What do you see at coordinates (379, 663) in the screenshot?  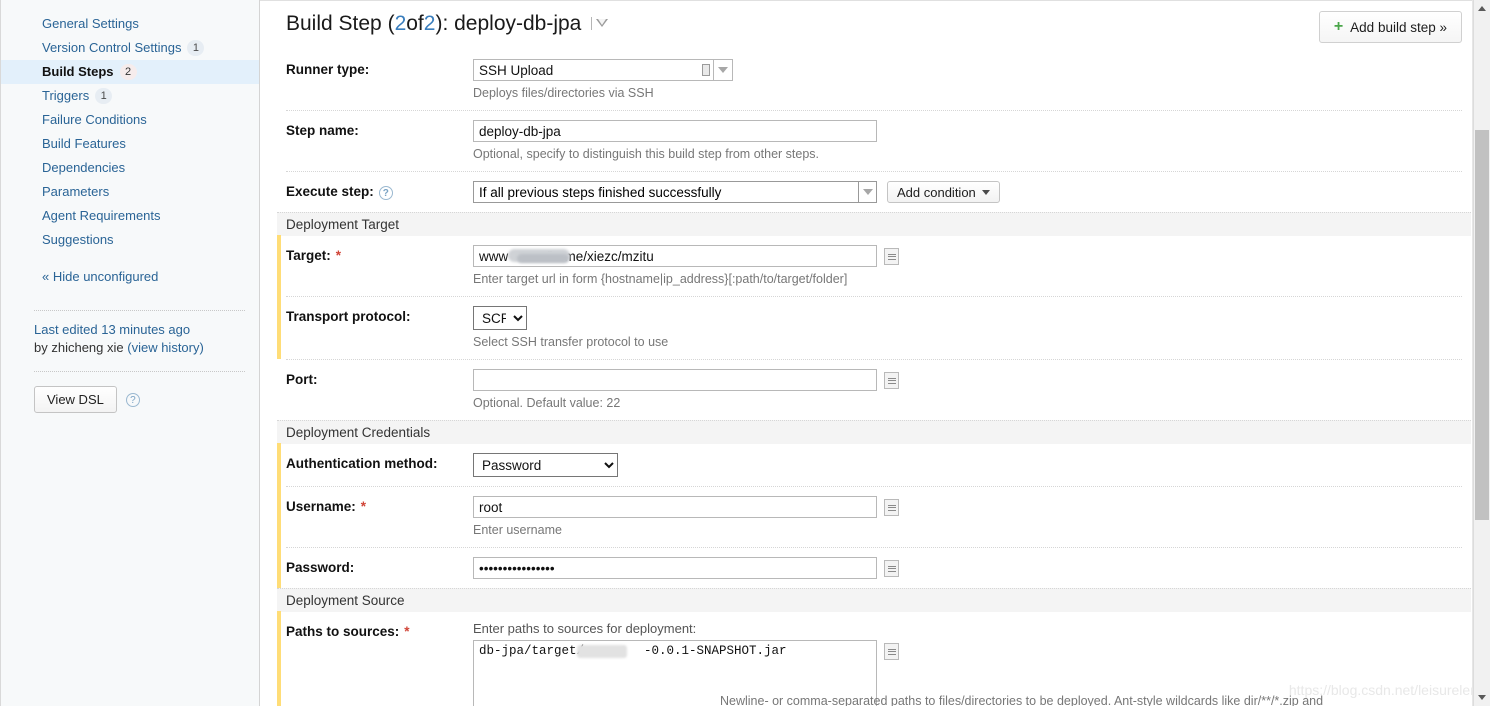 I see `paths-to-sources-label: Paths to sources: *` at bounding box center [379, 663].